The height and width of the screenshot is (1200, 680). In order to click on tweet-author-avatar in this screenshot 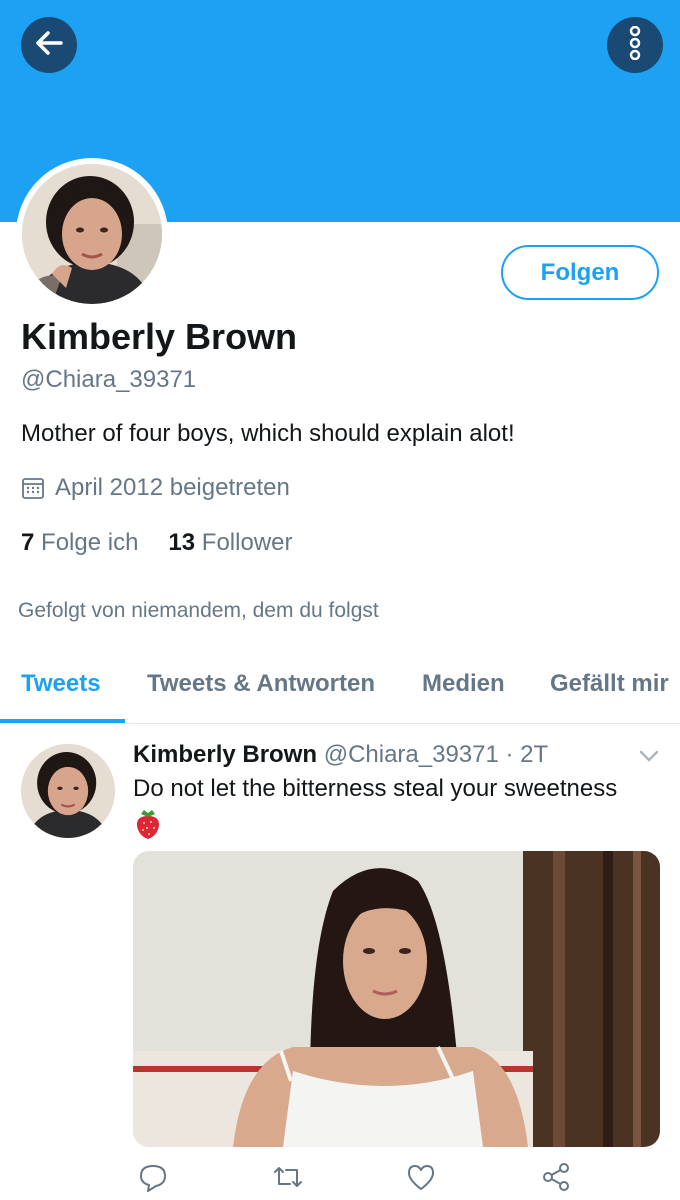, I will do `click(68, 791)`.